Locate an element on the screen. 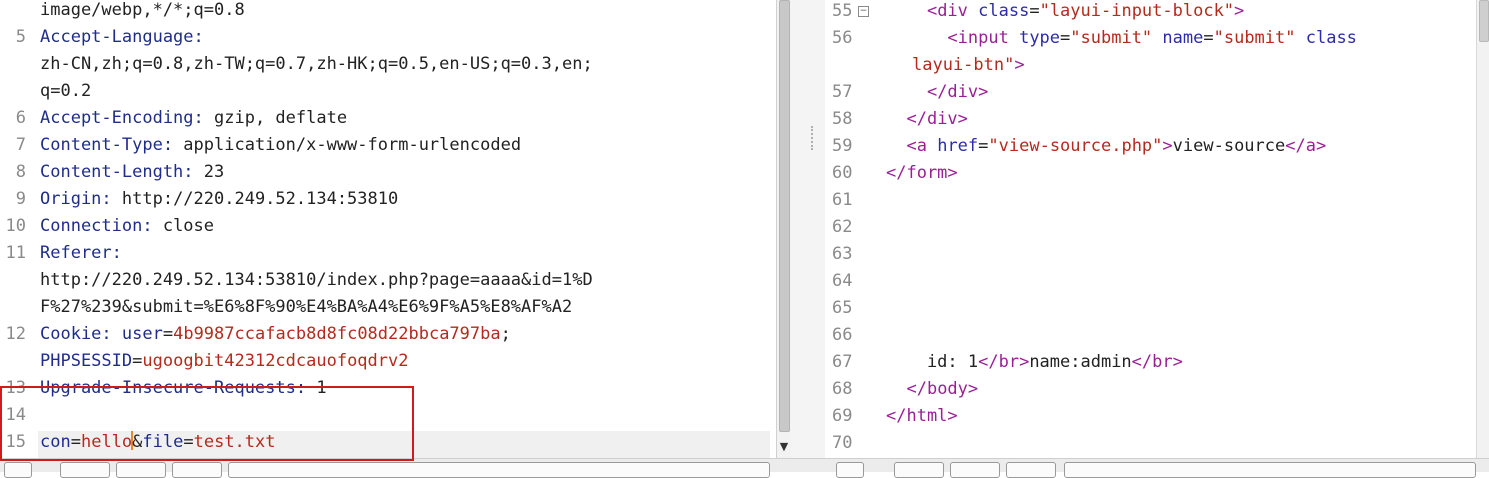  code-line: 57 </div> is located at coordinates (1157, 92).